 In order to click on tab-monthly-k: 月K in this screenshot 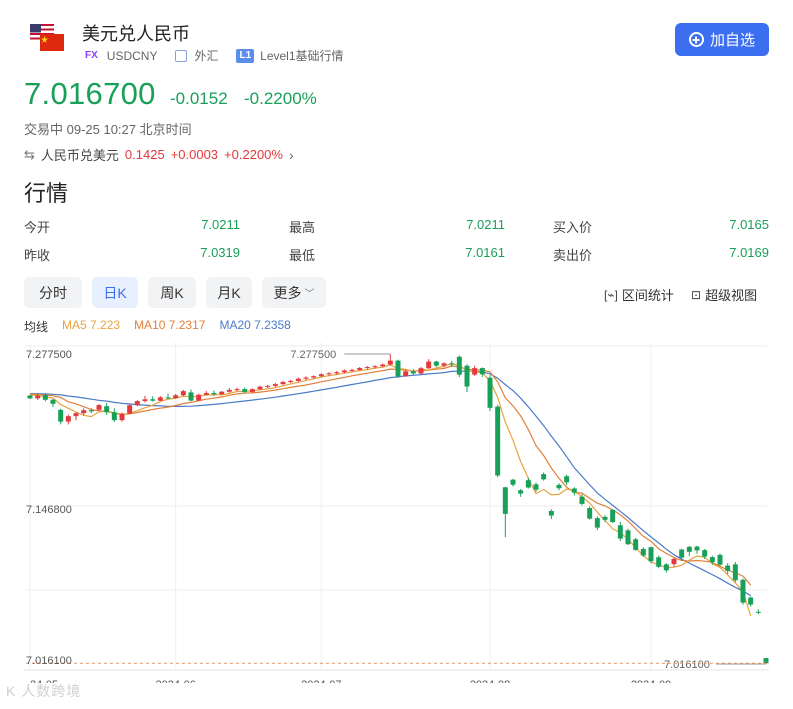, I will do `click(229, 292)`.